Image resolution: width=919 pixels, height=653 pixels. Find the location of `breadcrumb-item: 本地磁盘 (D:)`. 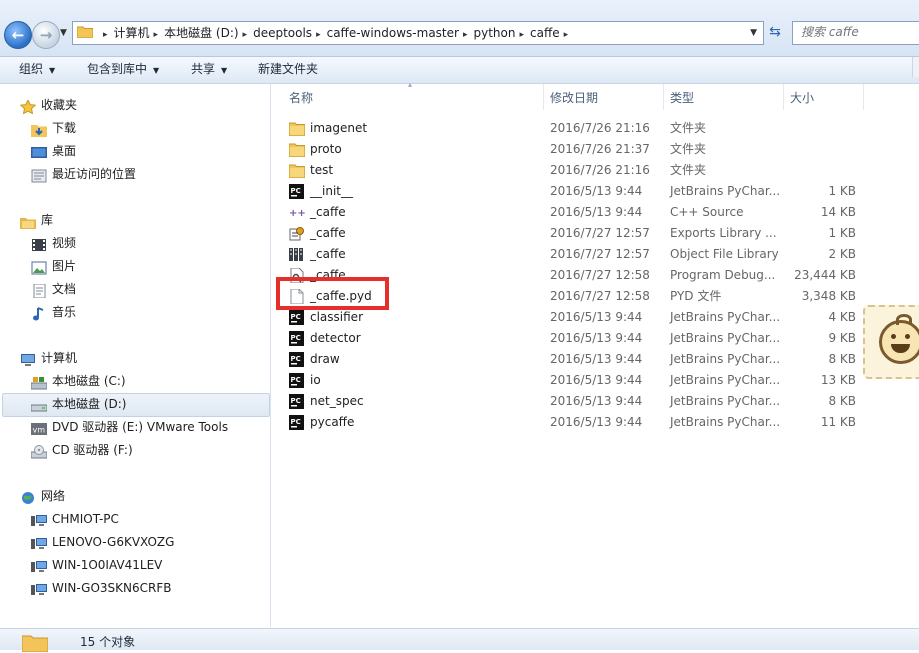

breadcrumb-item: 本地磁盘 (D:) is located at coordinates (201, 33).